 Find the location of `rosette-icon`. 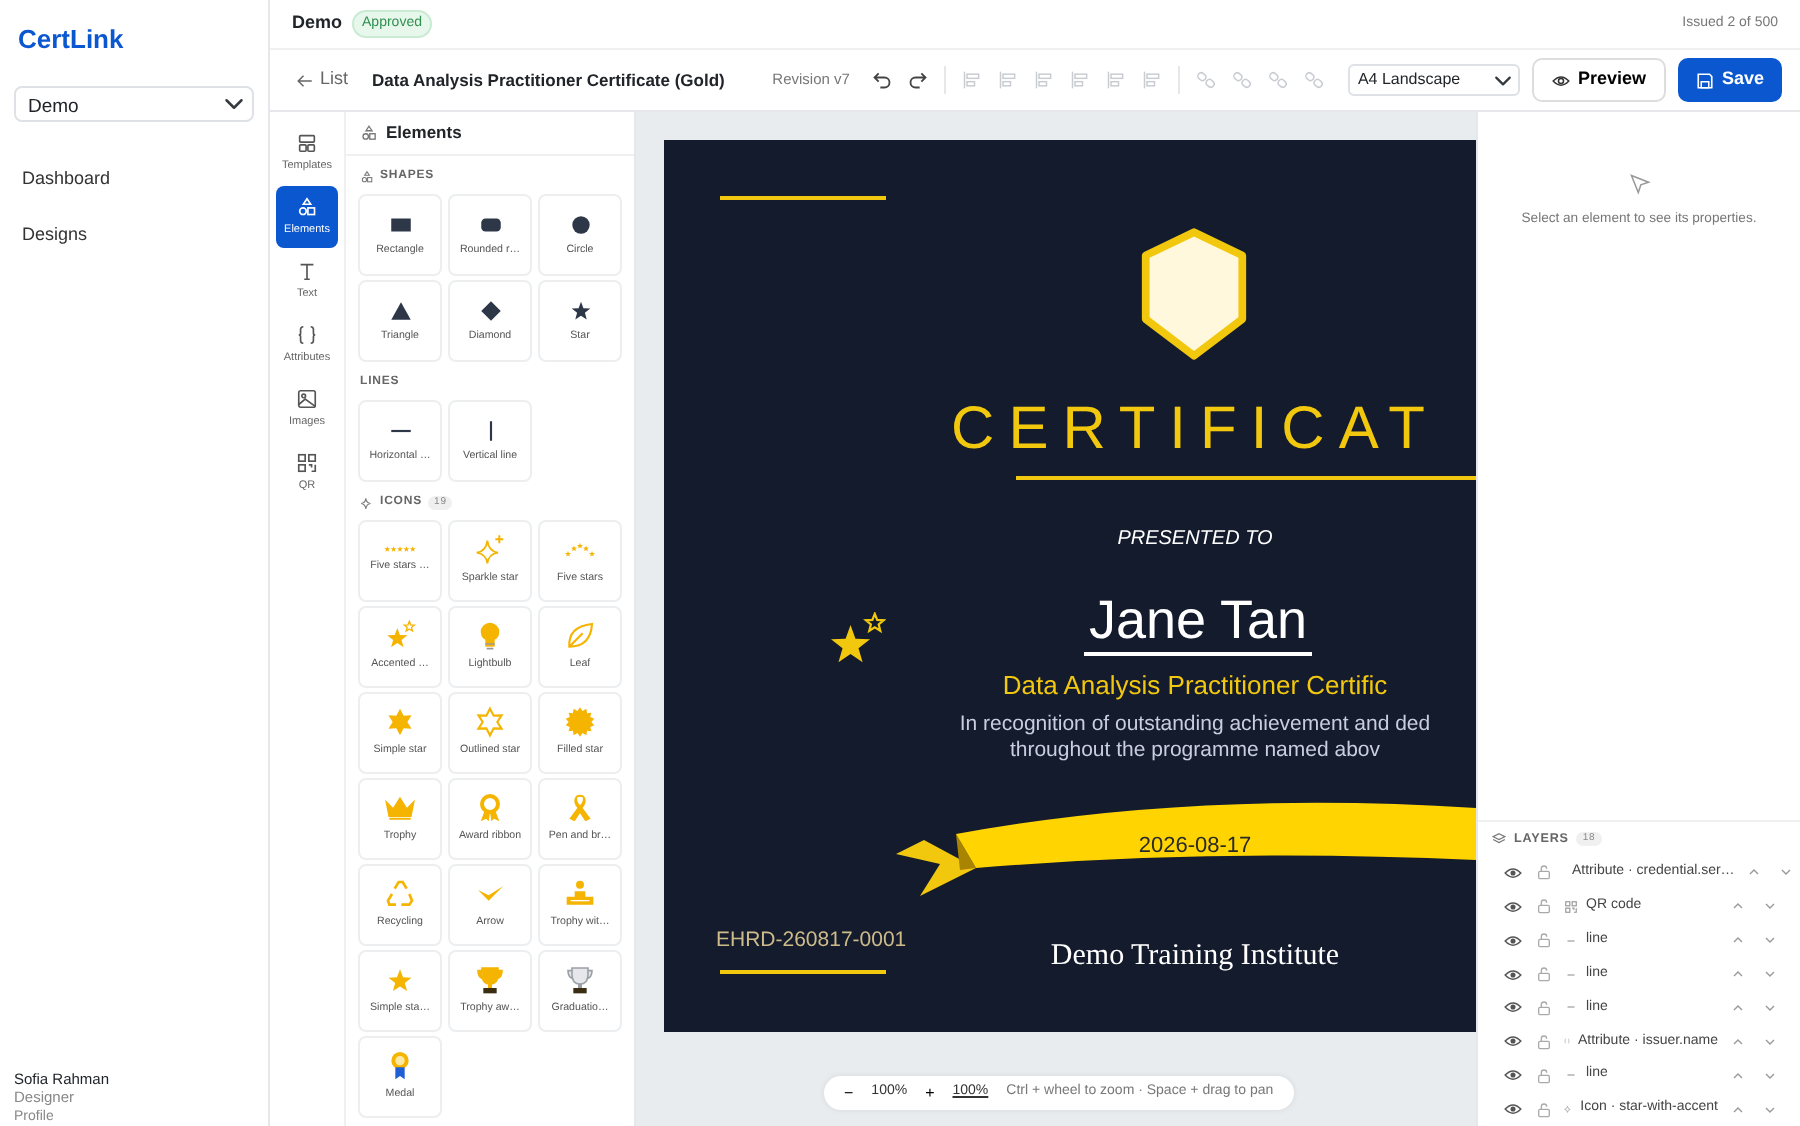

rosette-icon is located at coordinates (490, 808).